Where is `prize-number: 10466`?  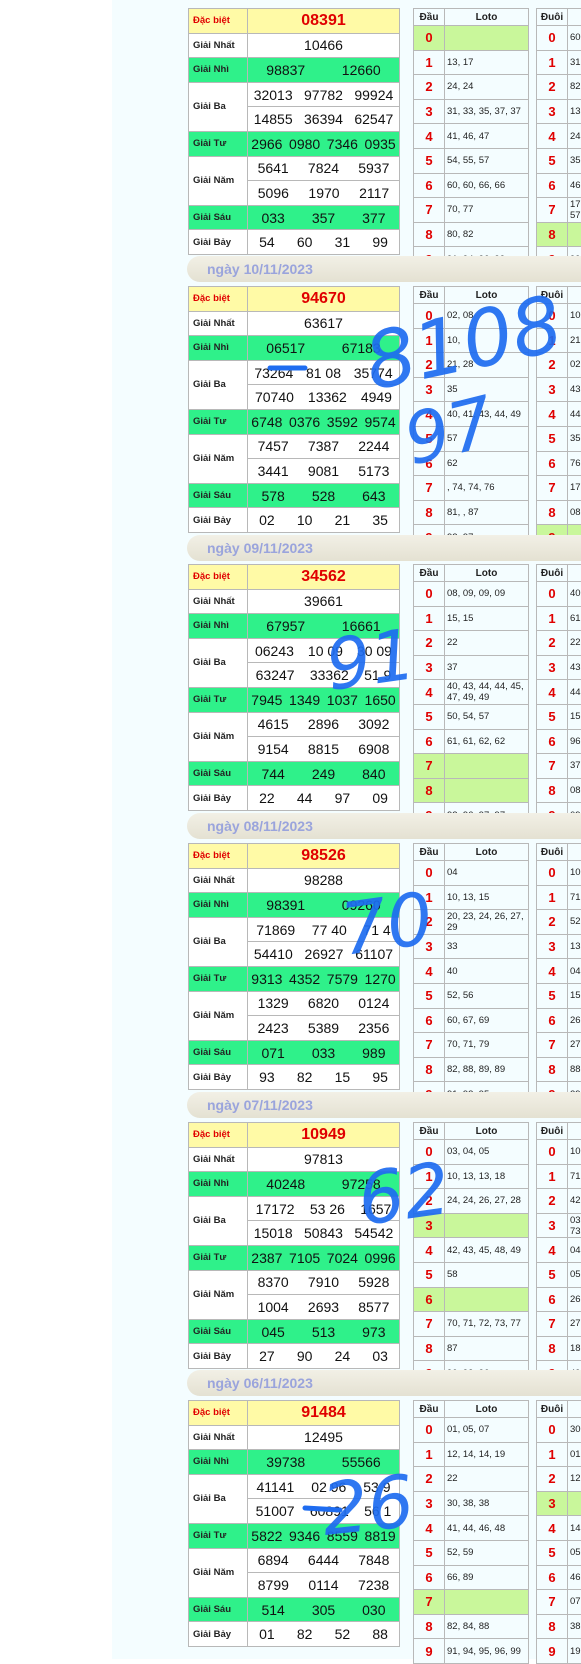 prize-number: 10466 is located at coordinates (323, 45).